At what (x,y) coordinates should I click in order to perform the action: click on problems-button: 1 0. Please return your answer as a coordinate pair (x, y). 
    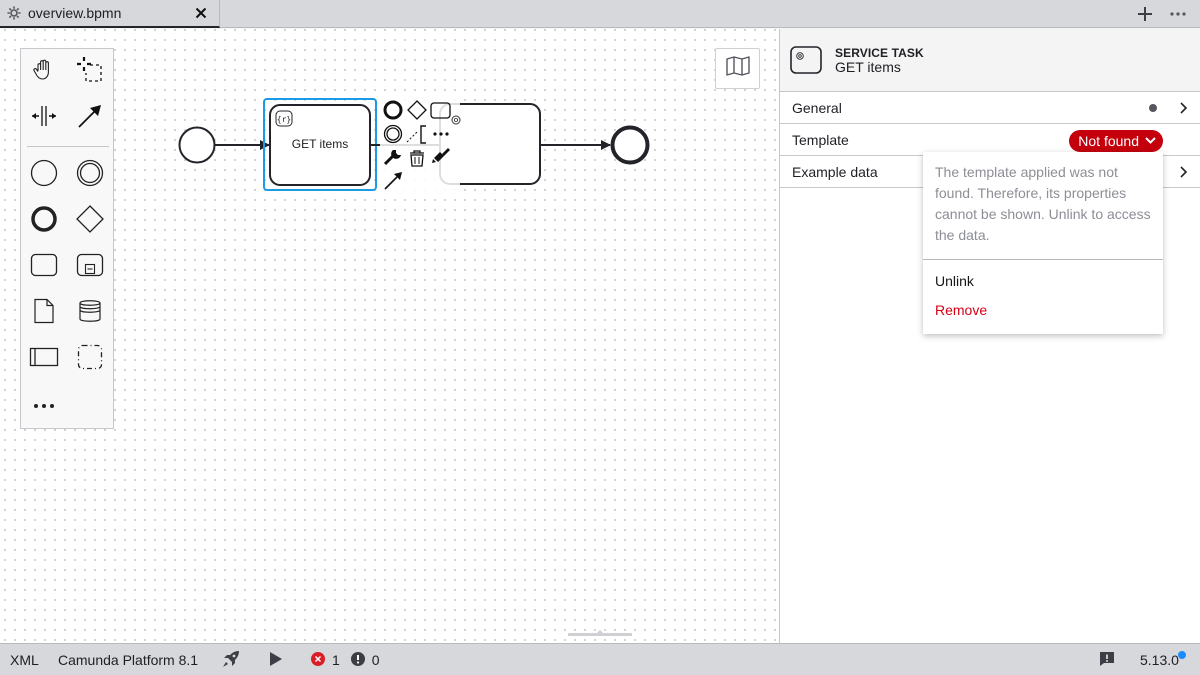
    Looking at the image, I should click on (345, 659).